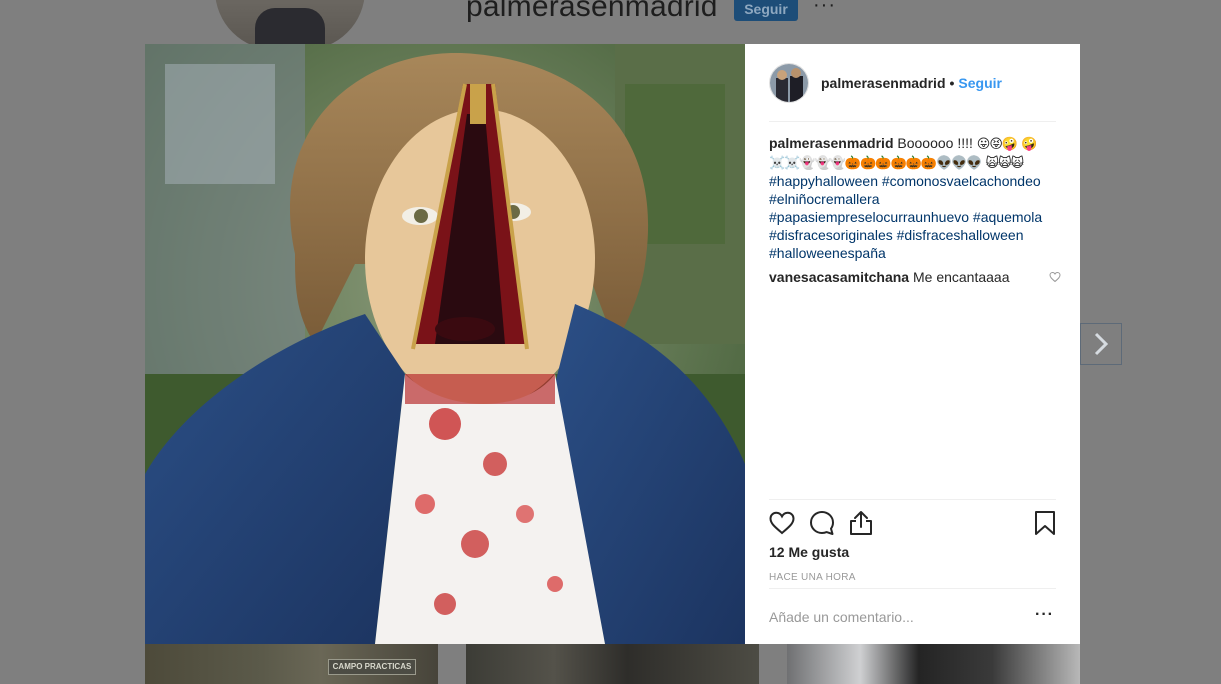 The height and width of the screenshot is (684, 1221). What do you see at coordinates (912, 523) in the screenshot?
I see `action-bar` at bounding box center [912, 523].